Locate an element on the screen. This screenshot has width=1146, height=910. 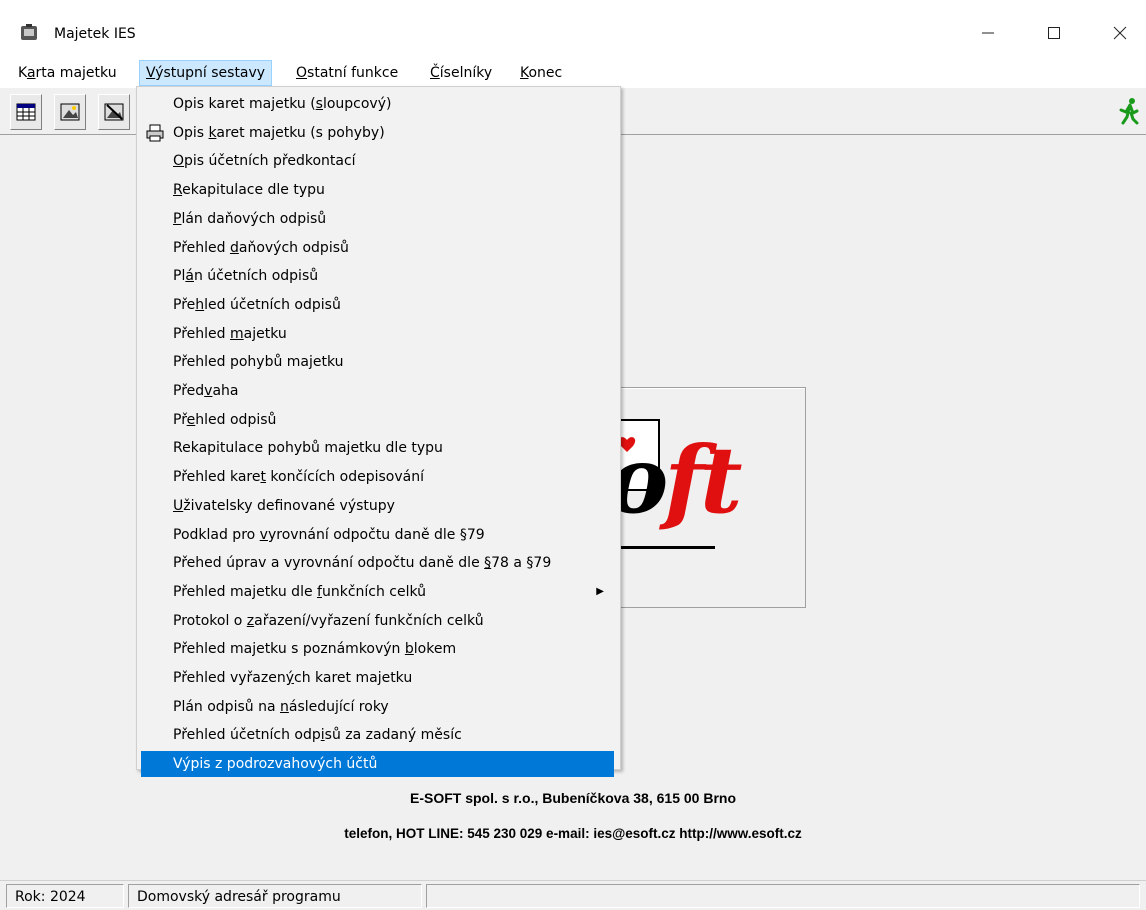
dropdown-item-label: ařazení/vyřazení funkčních celků is located at coordinates (369, 620).